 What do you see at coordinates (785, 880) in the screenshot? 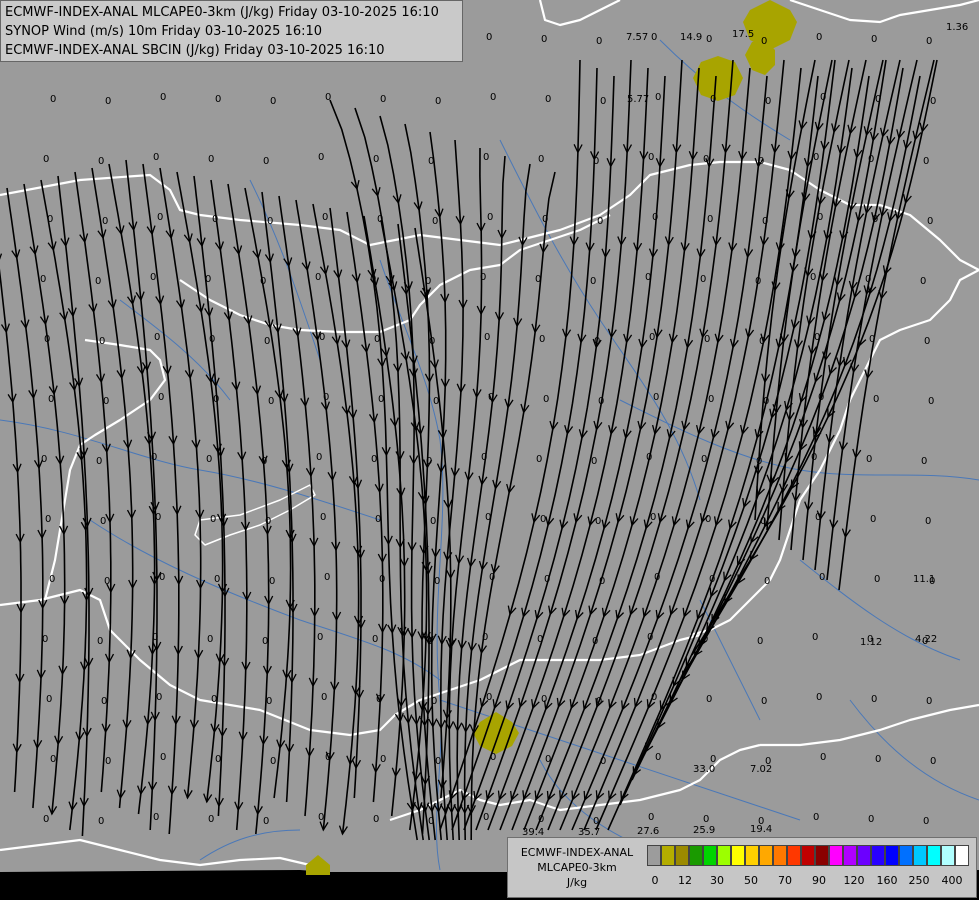
I see `legend-tick: 70` at bounding box center [785, 880].